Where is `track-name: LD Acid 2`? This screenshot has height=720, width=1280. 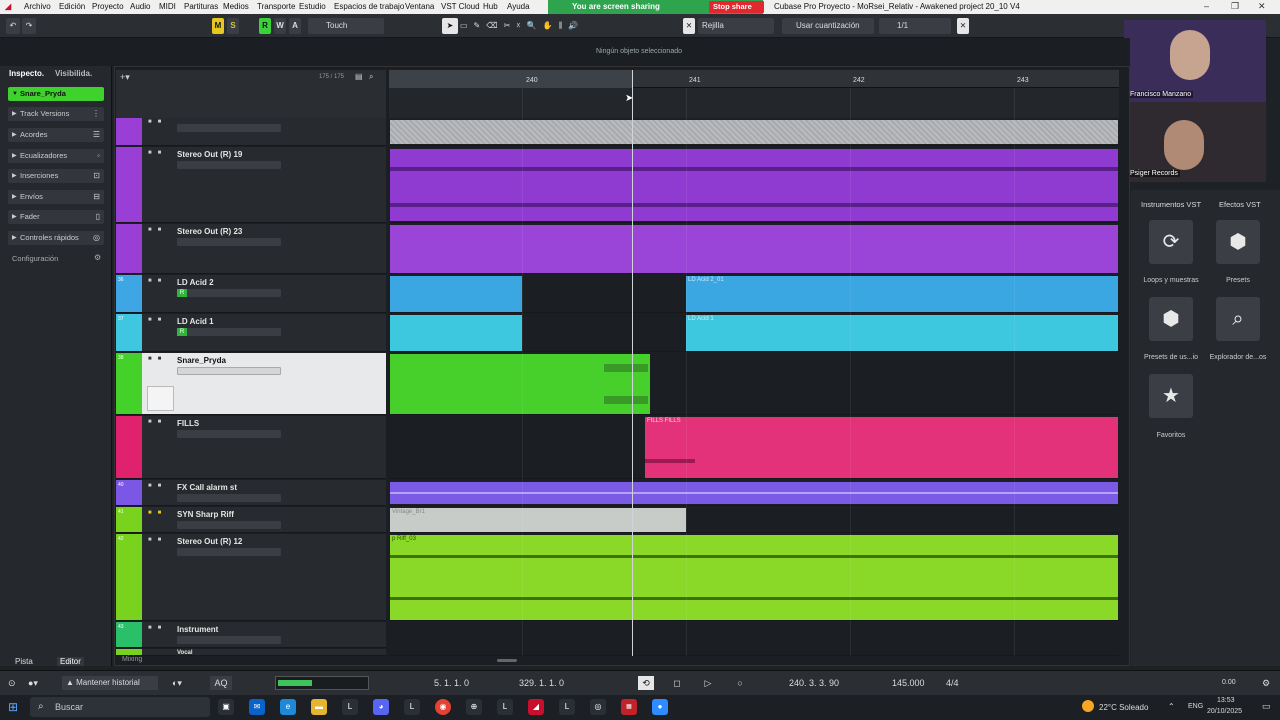 track-name: LD Acid 2 is located at coordinates (195, 282).